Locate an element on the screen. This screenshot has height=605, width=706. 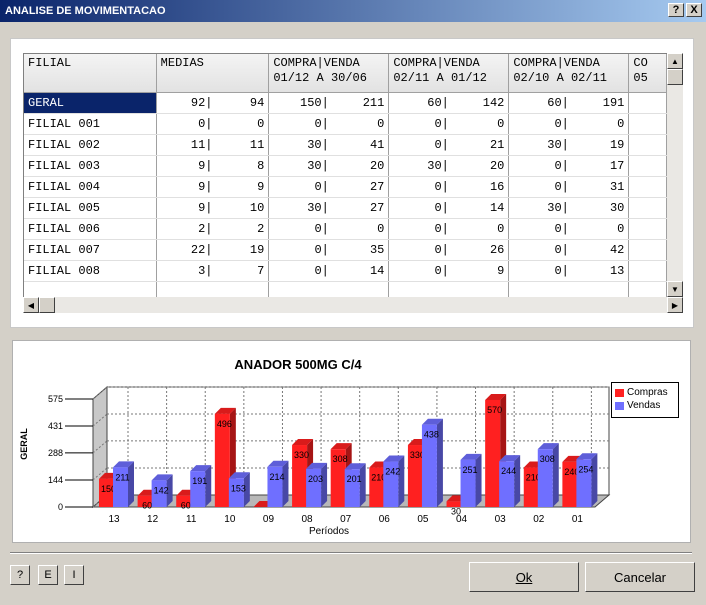
table-cell: 30| 19 is located at coordinates (569, 145).